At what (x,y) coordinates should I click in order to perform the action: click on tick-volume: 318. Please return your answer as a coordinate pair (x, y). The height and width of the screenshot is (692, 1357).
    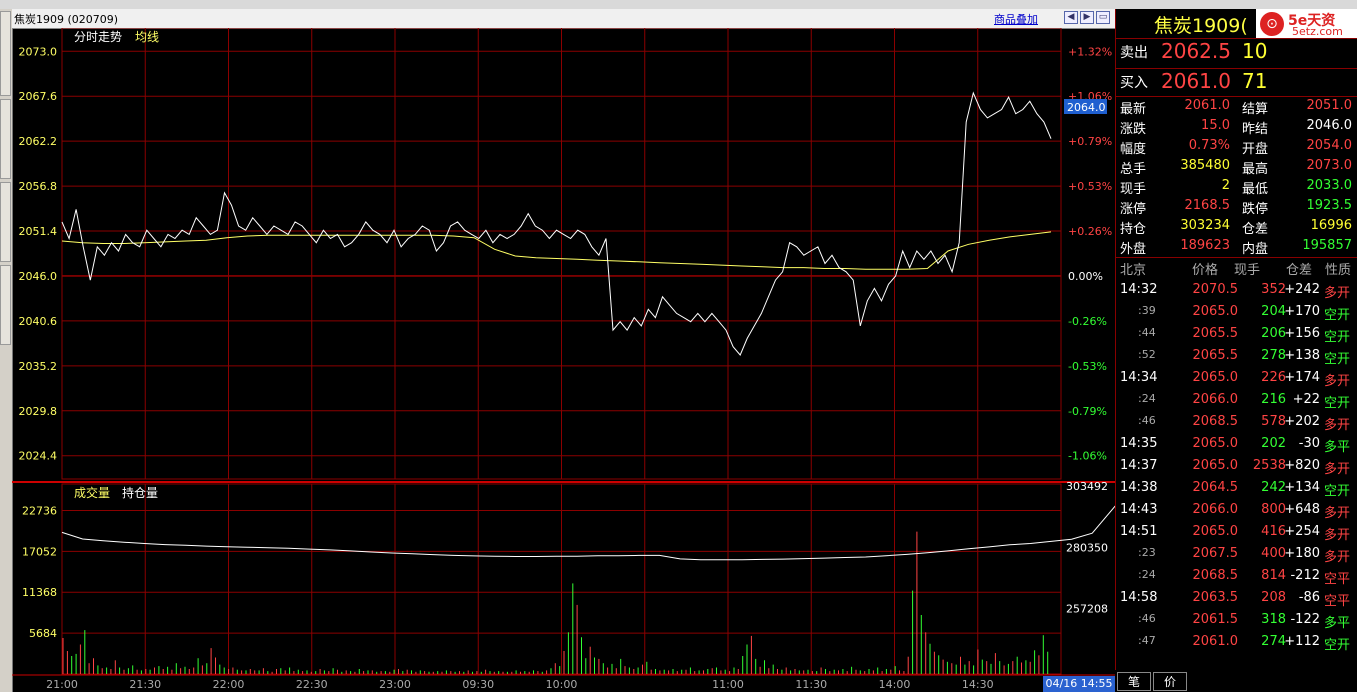
    Looking at the image, I should click on (1273, 619).